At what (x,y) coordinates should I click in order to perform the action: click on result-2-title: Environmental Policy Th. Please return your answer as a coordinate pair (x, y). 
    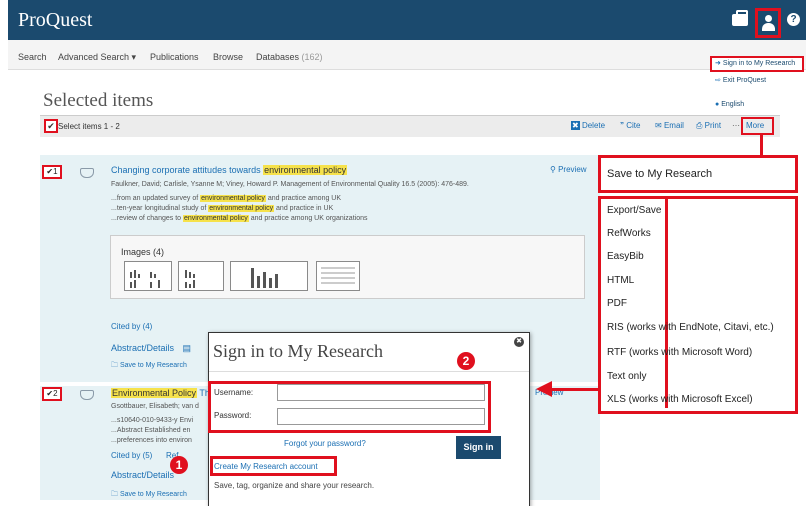
    Looking at the image, I should click on (160, 393).